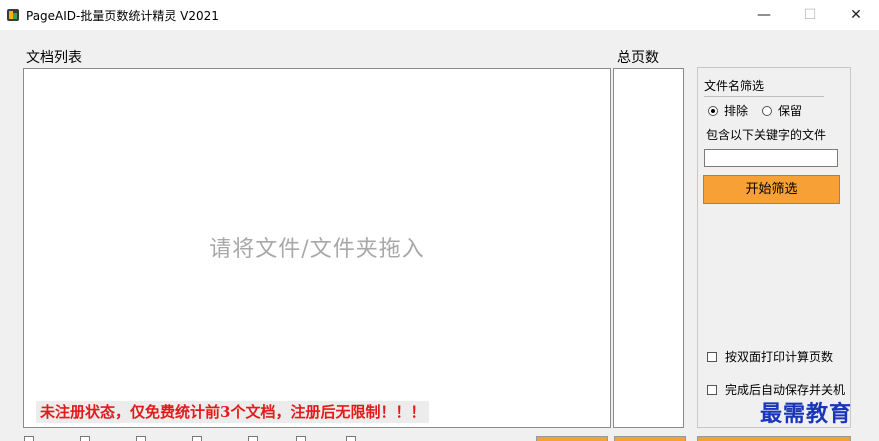 Image resolution: width=879 pixels, height=441 pixels. What do you see at coordinates (764, 15) in the screenshot?
I see `minimize-button: —` at bounding box center [764, 15].